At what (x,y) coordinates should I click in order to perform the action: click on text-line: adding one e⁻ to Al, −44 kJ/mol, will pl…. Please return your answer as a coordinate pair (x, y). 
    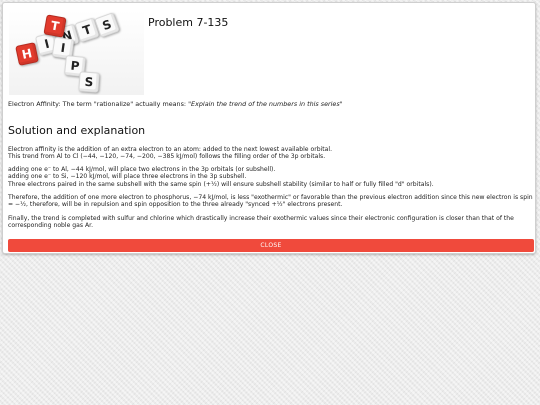
    Looking at the image, I should click on (142, 169).